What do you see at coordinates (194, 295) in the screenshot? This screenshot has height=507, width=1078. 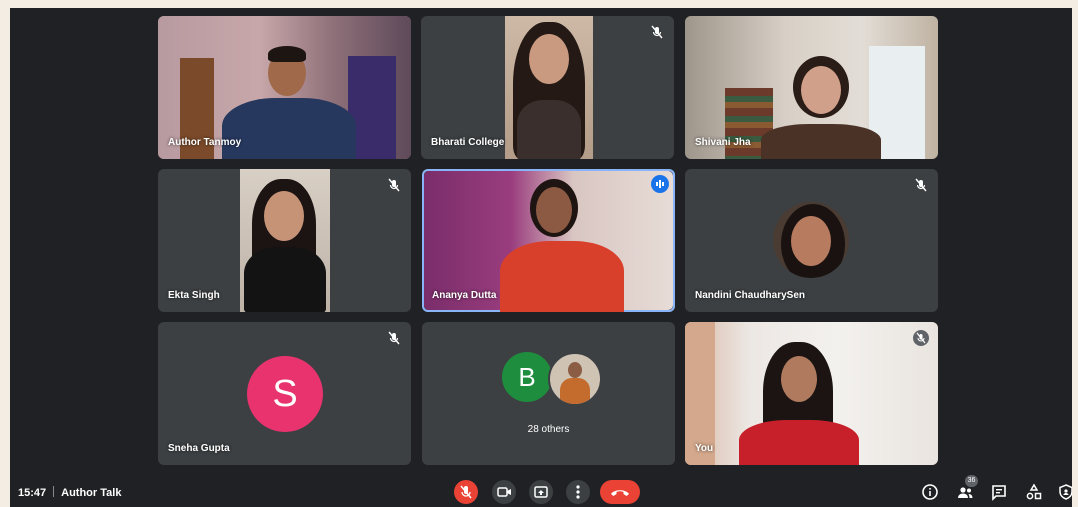 I see `participant-name: Ekta Singh` at bounding box center [194, 295].